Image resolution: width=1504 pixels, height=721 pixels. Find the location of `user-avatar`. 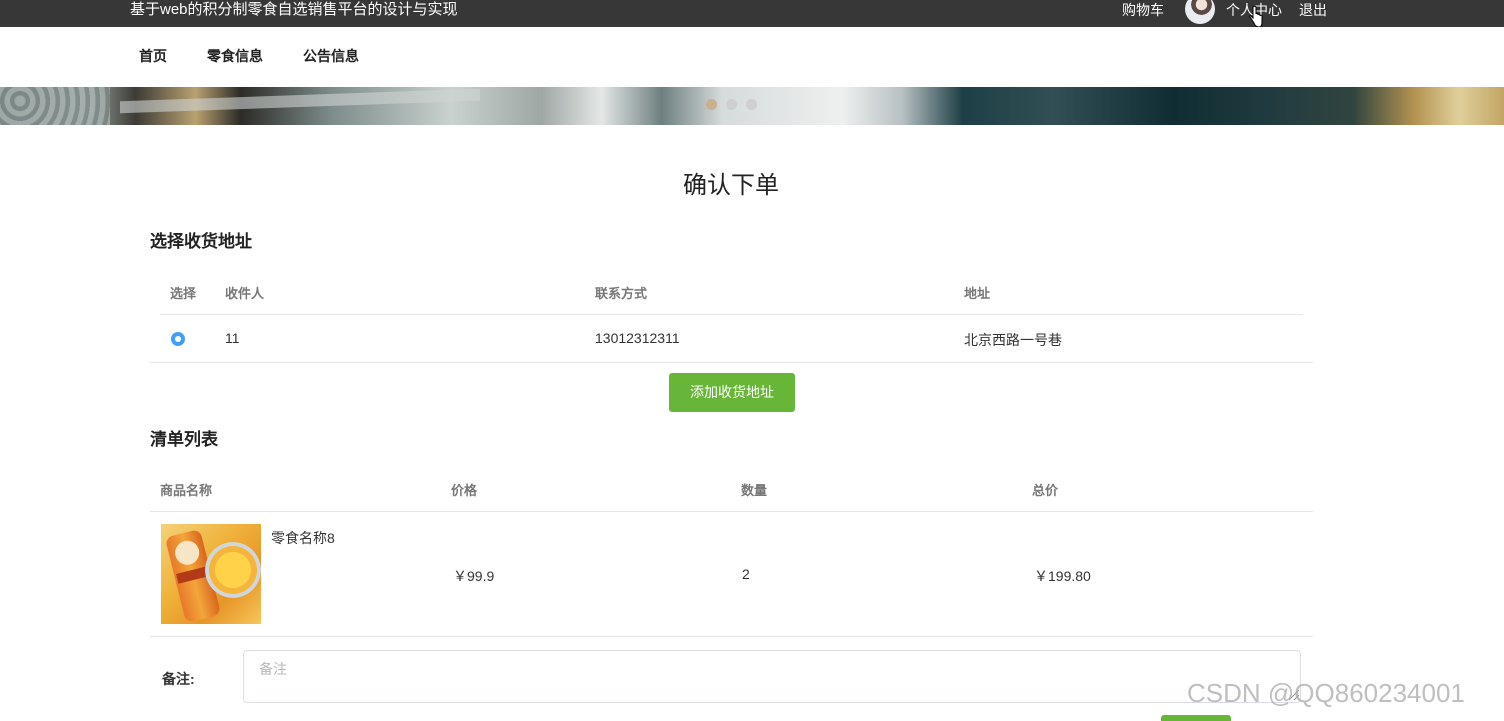

user-avatar is located at coordinates (1200, 12).